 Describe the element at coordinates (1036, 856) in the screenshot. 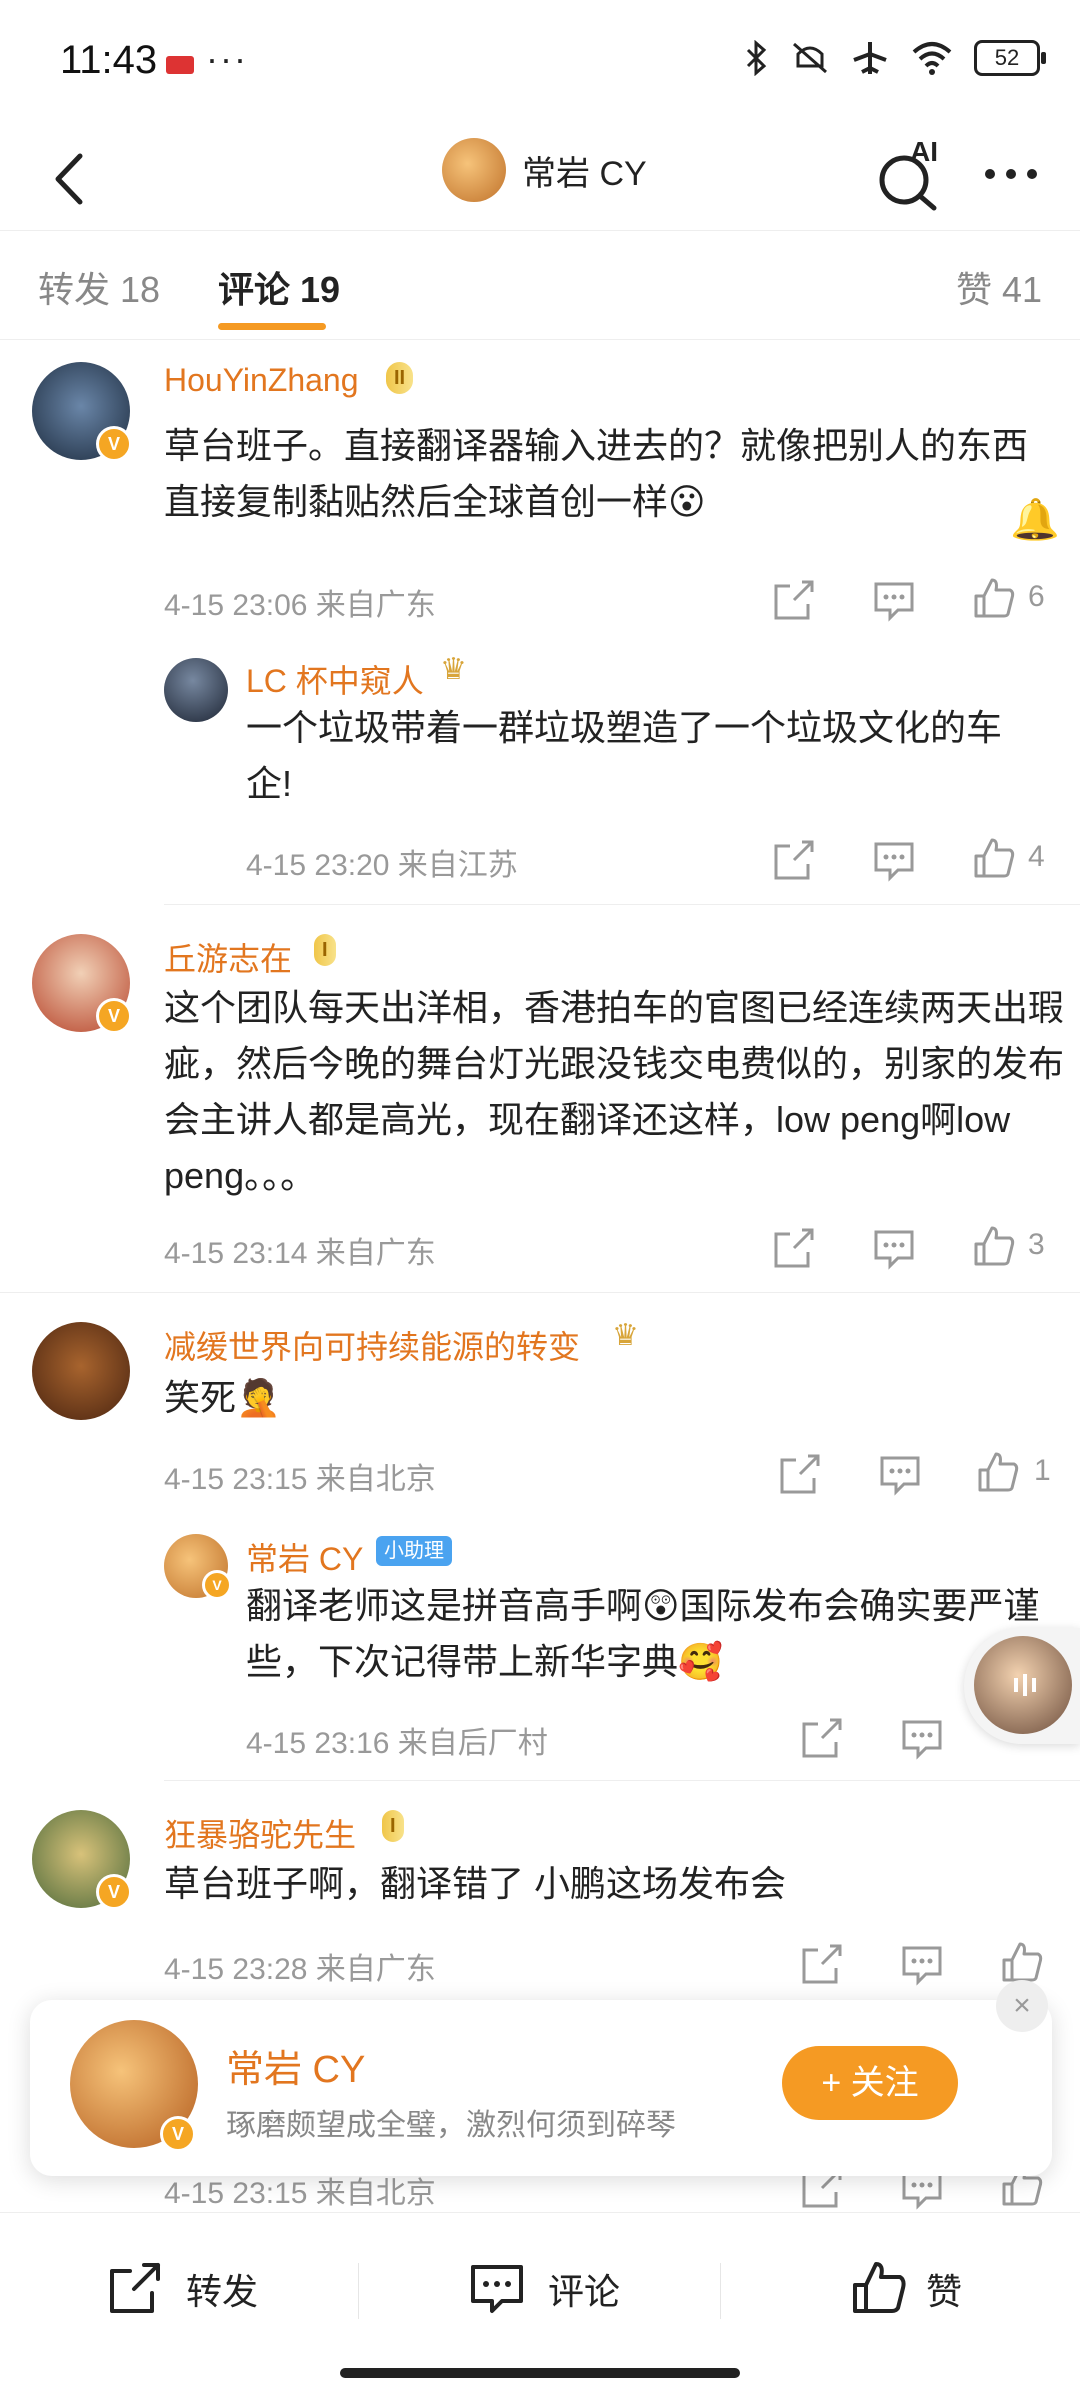

I see `like-count: 4` at that location.